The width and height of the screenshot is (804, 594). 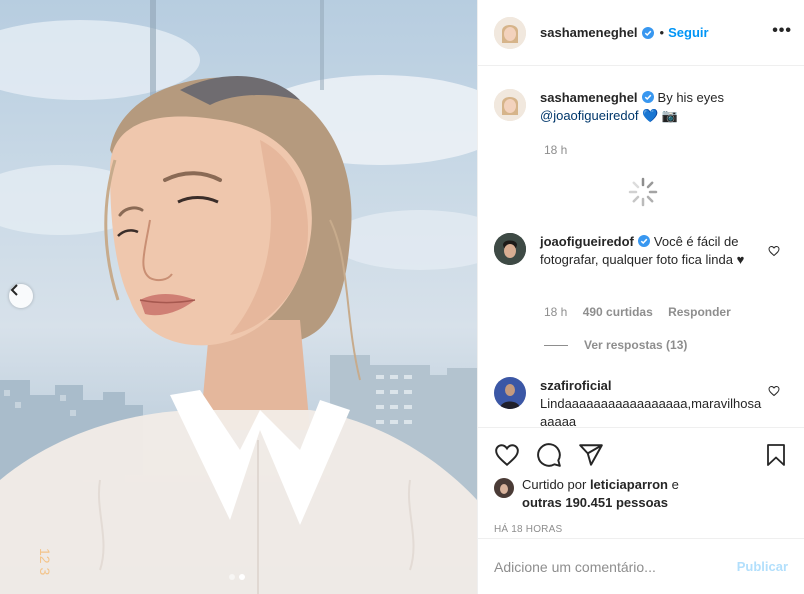 What do you see at coordinates (699, 312) in the screenshot?
I see `reply-button: Responder` at bounding box center [699, 312].